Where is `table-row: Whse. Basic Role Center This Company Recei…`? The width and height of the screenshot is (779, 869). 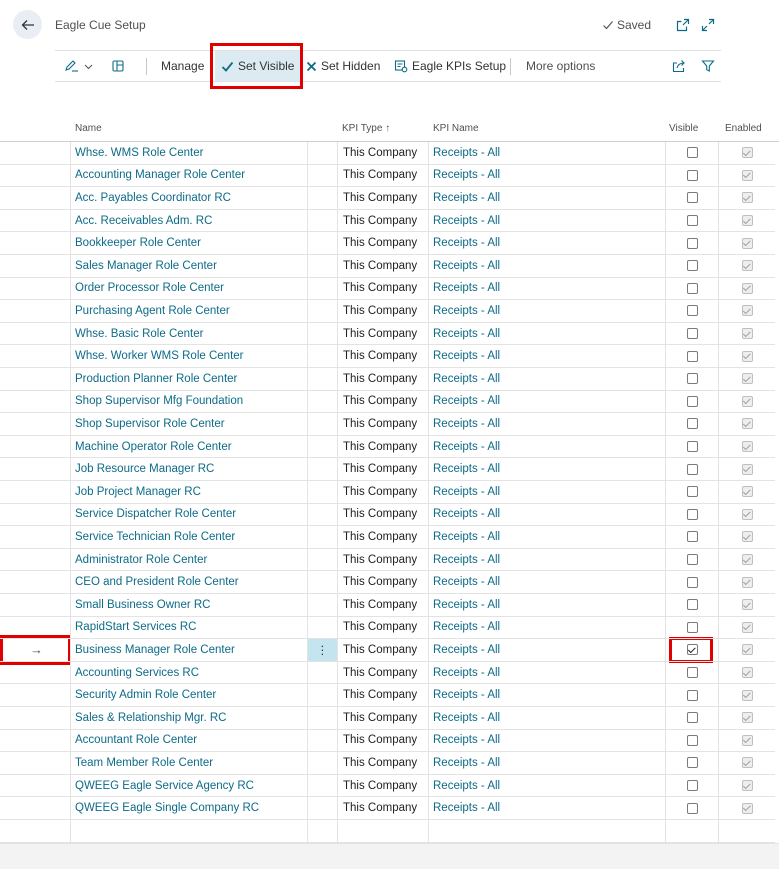
table-row: Whse. Basic Role Center This Company Recei… is located at coordinates (389, 334).